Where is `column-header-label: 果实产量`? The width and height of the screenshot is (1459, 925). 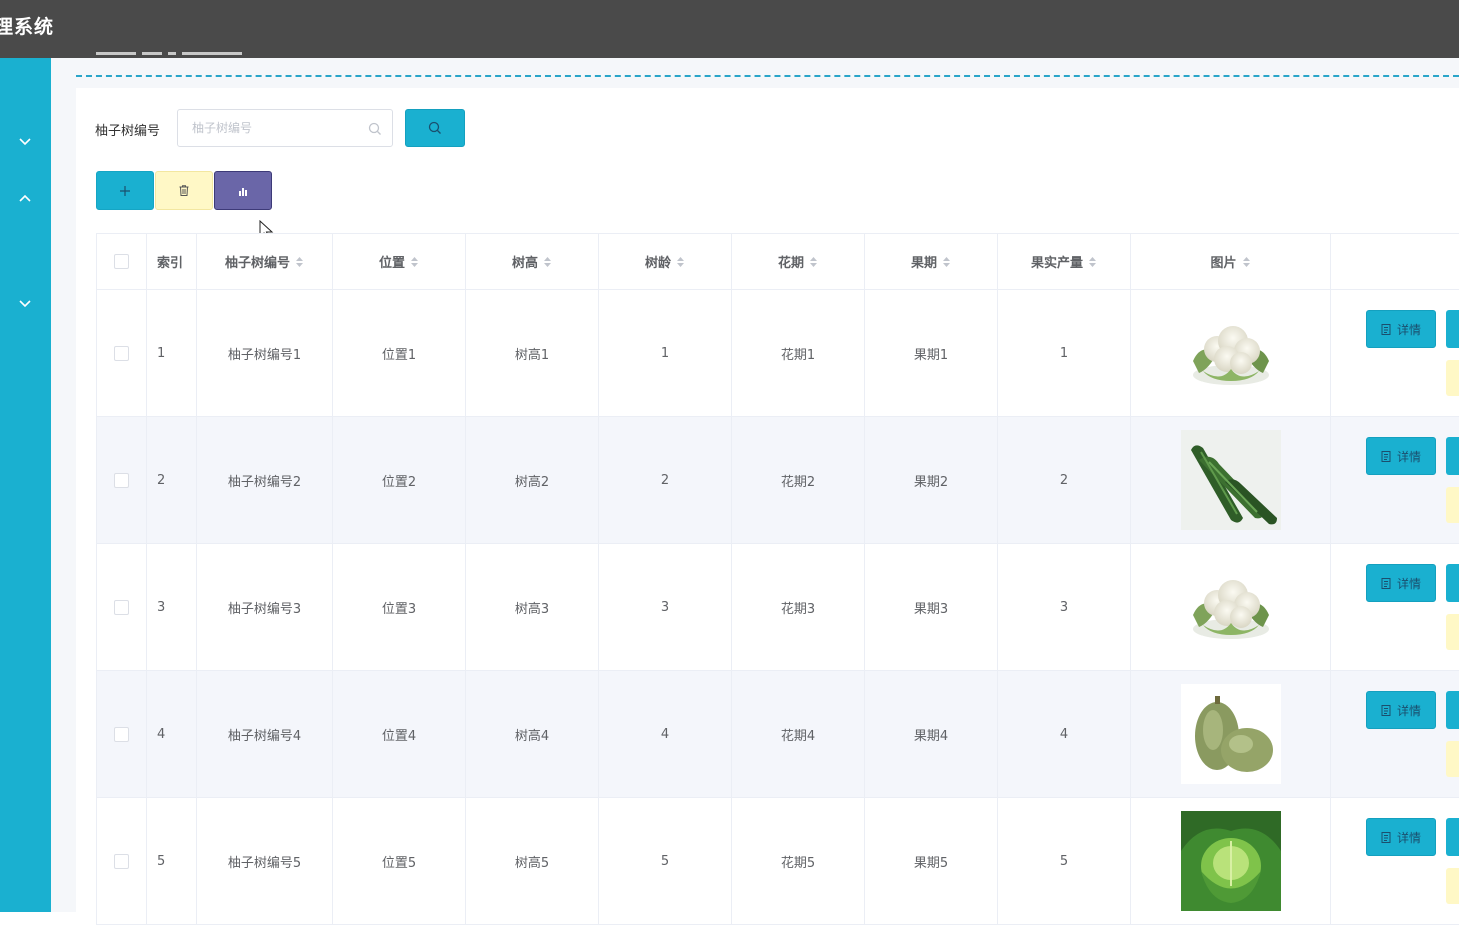 column-header-label: 果实产量 is located at coordinates (1057, 261).